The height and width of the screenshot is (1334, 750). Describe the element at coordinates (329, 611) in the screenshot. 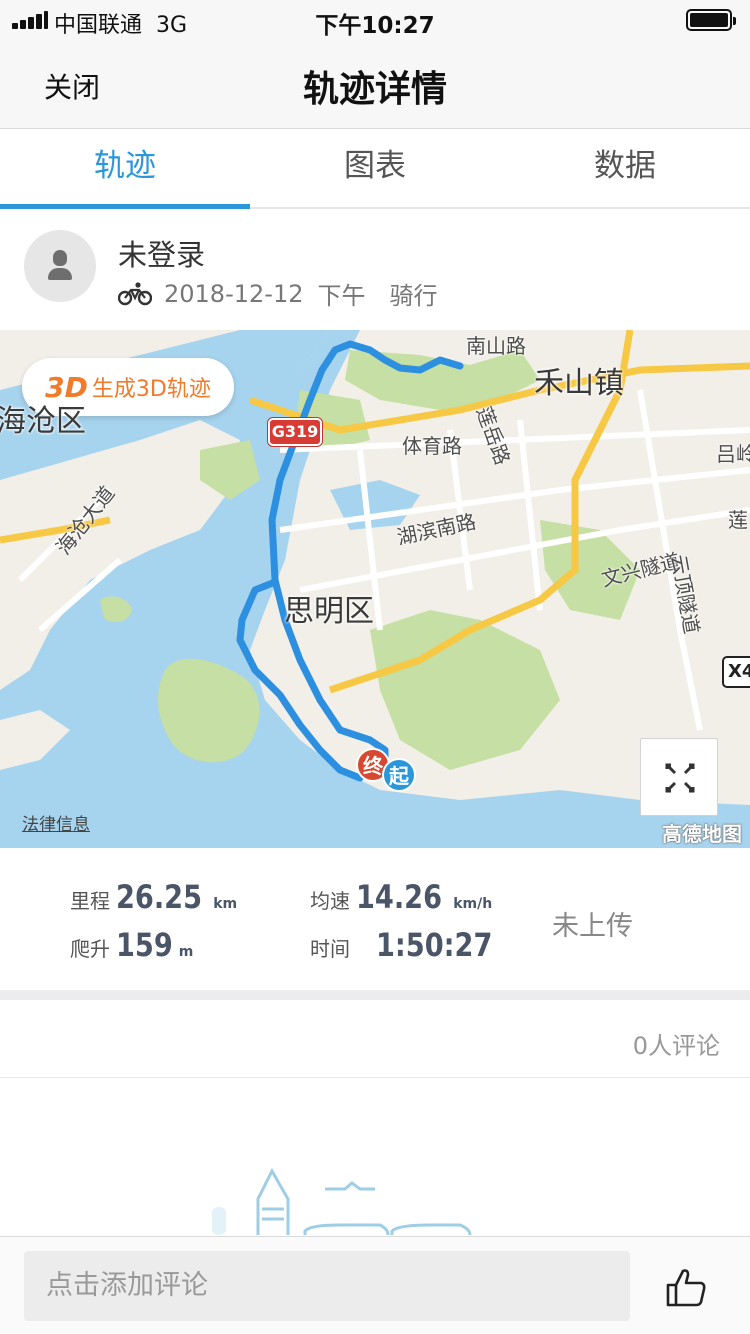

I see `map-label-district: 思明区` at that location.